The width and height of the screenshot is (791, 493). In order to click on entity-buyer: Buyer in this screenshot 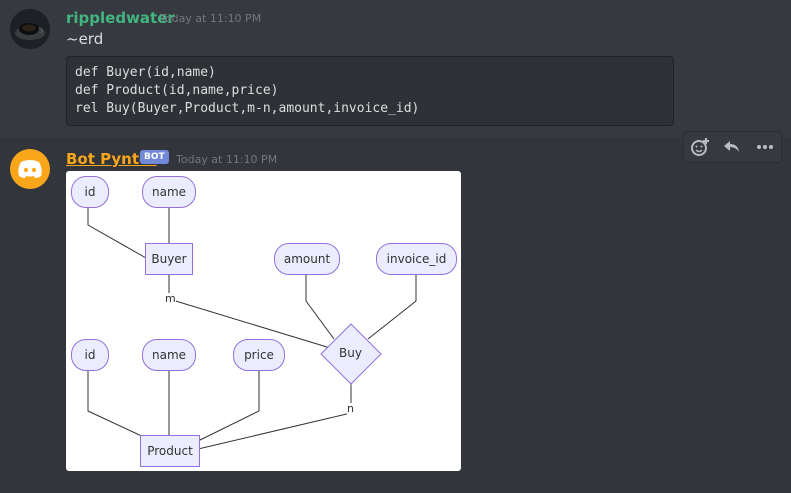, I will do `click(169, 259)`.